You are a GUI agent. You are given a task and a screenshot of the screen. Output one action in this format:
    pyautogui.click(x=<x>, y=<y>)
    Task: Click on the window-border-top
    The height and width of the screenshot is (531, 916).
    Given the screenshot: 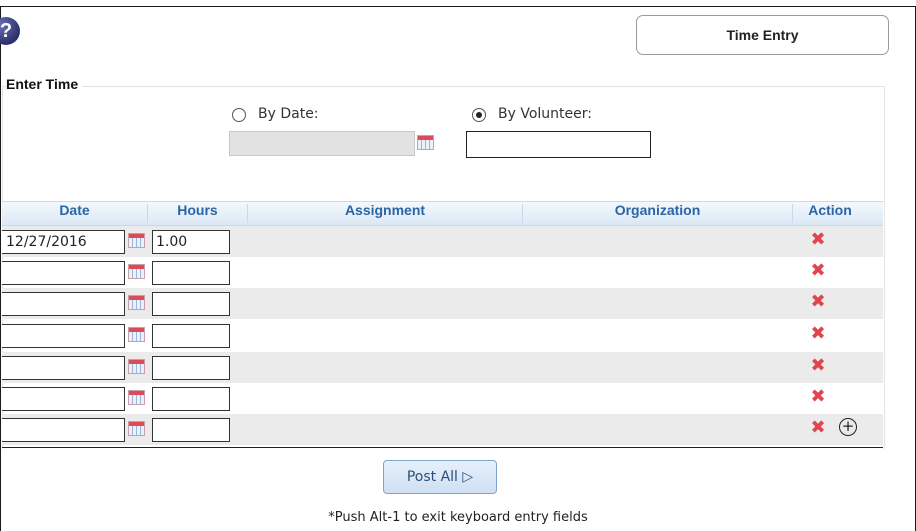 What is the action you would take?
    pyautogui.click(x=458, y=6)
    